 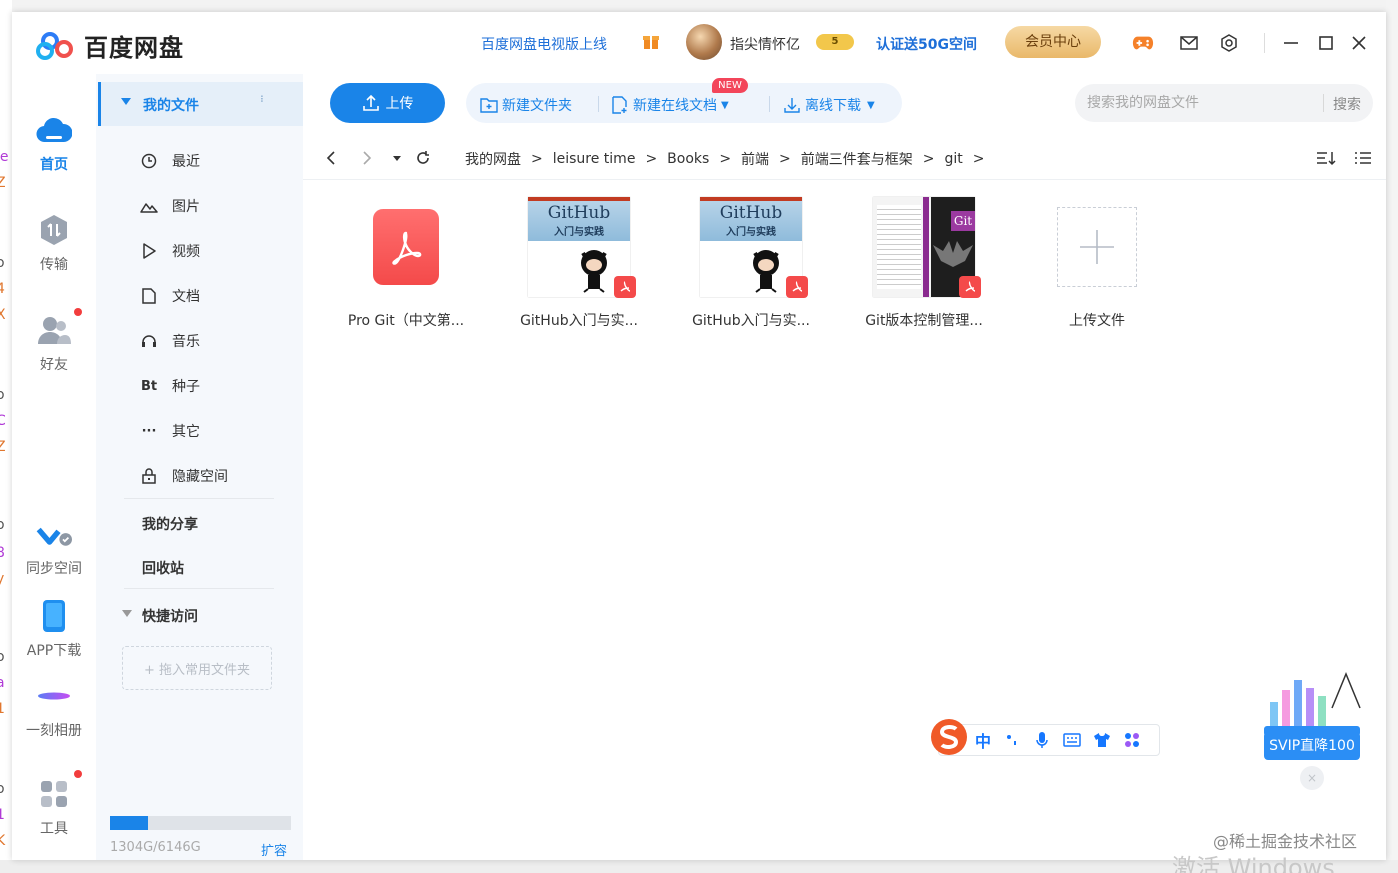 What do you see at coordinates (598, 104) in the screenshot?
I see `toolbar-divider` at bounding box center [598, 104].